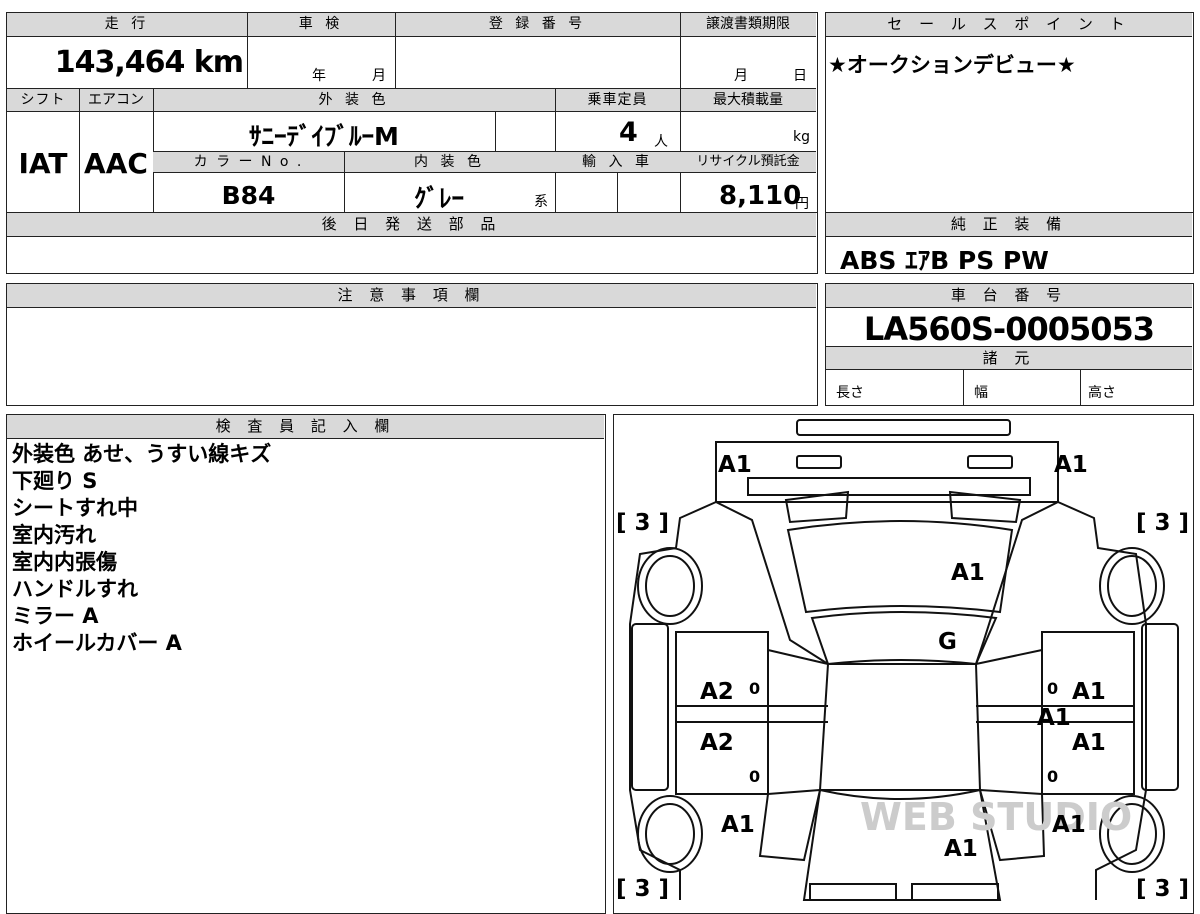 This screenshot has height=914, width=1200. Describe the element at coordinates (97, 643) in the screenshot. I see `inspector-line: ホイールカバー A` at that location.